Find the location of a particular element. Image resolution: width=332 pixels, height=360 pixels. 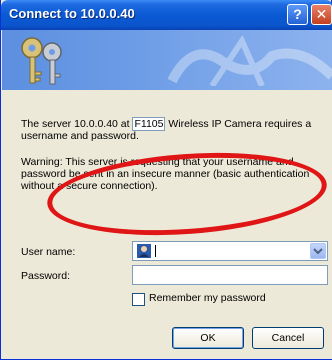

username-combobox is located at coordinates (230, 251).